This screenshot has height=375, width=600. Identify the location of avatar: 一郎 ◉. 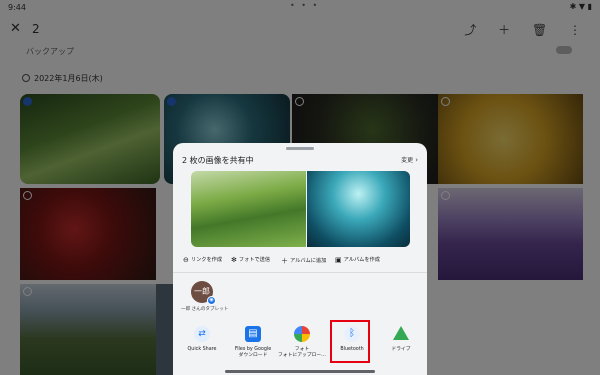
(203, 293).